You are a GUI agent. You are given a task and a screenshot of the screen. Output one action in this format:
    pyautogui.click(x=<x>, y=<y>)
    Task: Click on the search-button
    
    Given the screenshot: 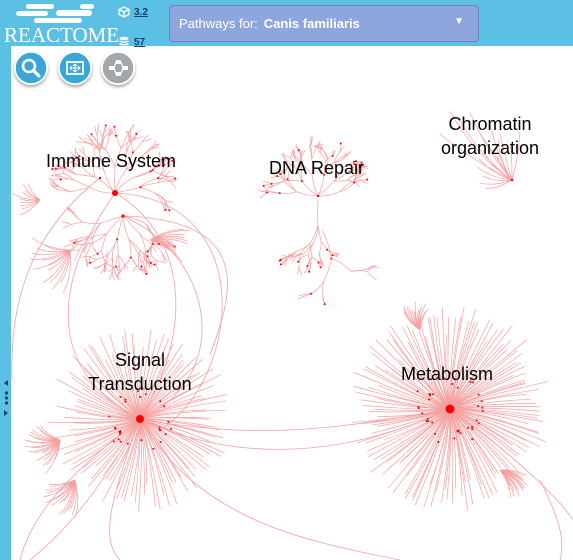 What is the action you would take?
    pyautogui.click(x=31, y=68)
    